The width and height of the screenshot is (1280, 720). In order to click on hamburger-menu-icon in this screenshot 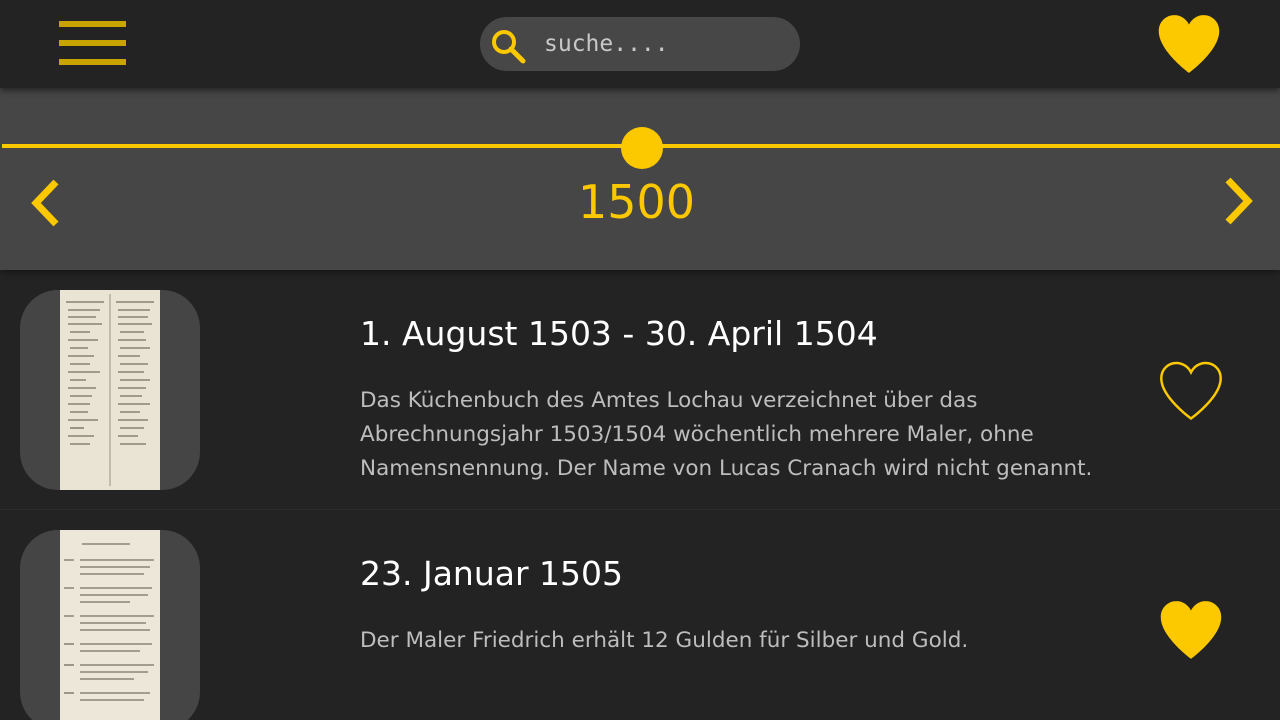, I will do `click(93, 44)`.